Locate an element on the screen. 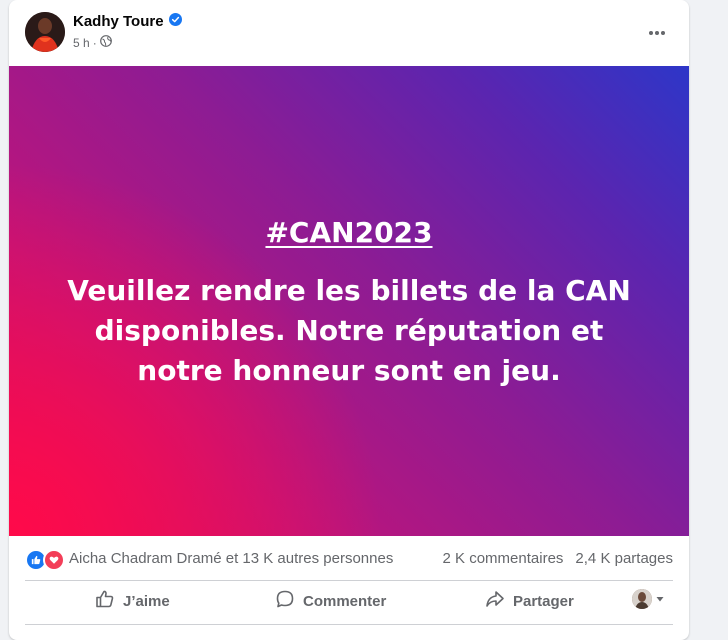  like-button: J’aime is located at coordinates (132, 601).